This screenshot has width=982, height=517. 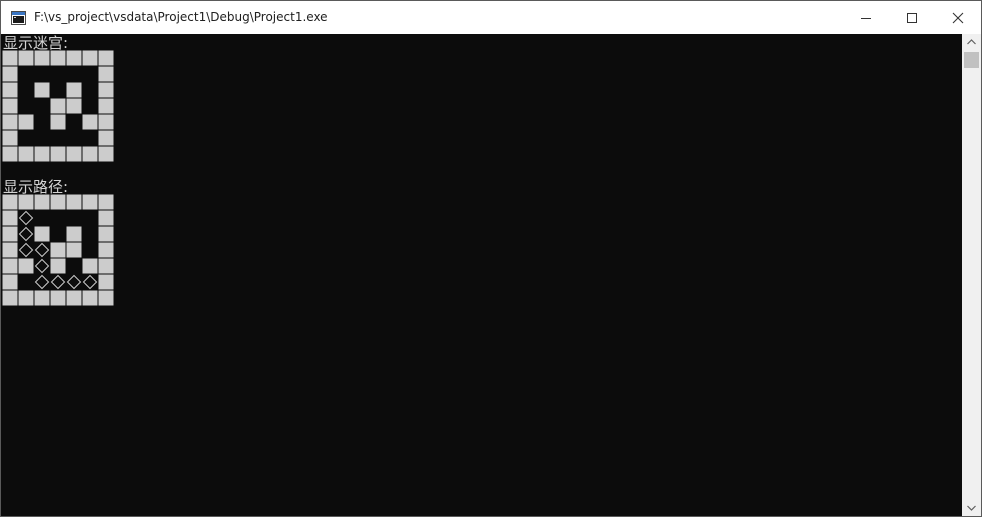 I want to click on maze-grid, so click(x=58, y=106).